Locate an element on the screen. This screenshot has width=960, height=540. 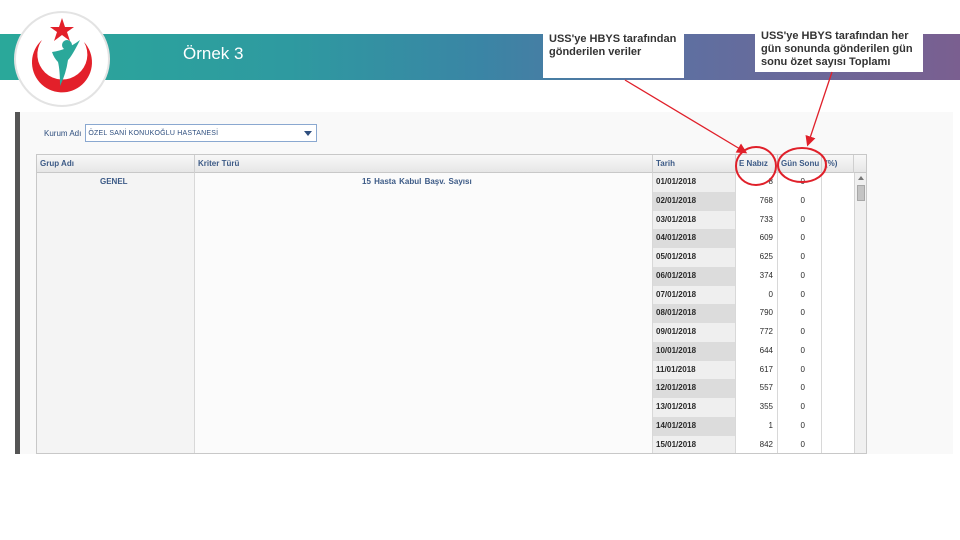
slide-title: Örnek 3 is located at coordinates (213, 53).